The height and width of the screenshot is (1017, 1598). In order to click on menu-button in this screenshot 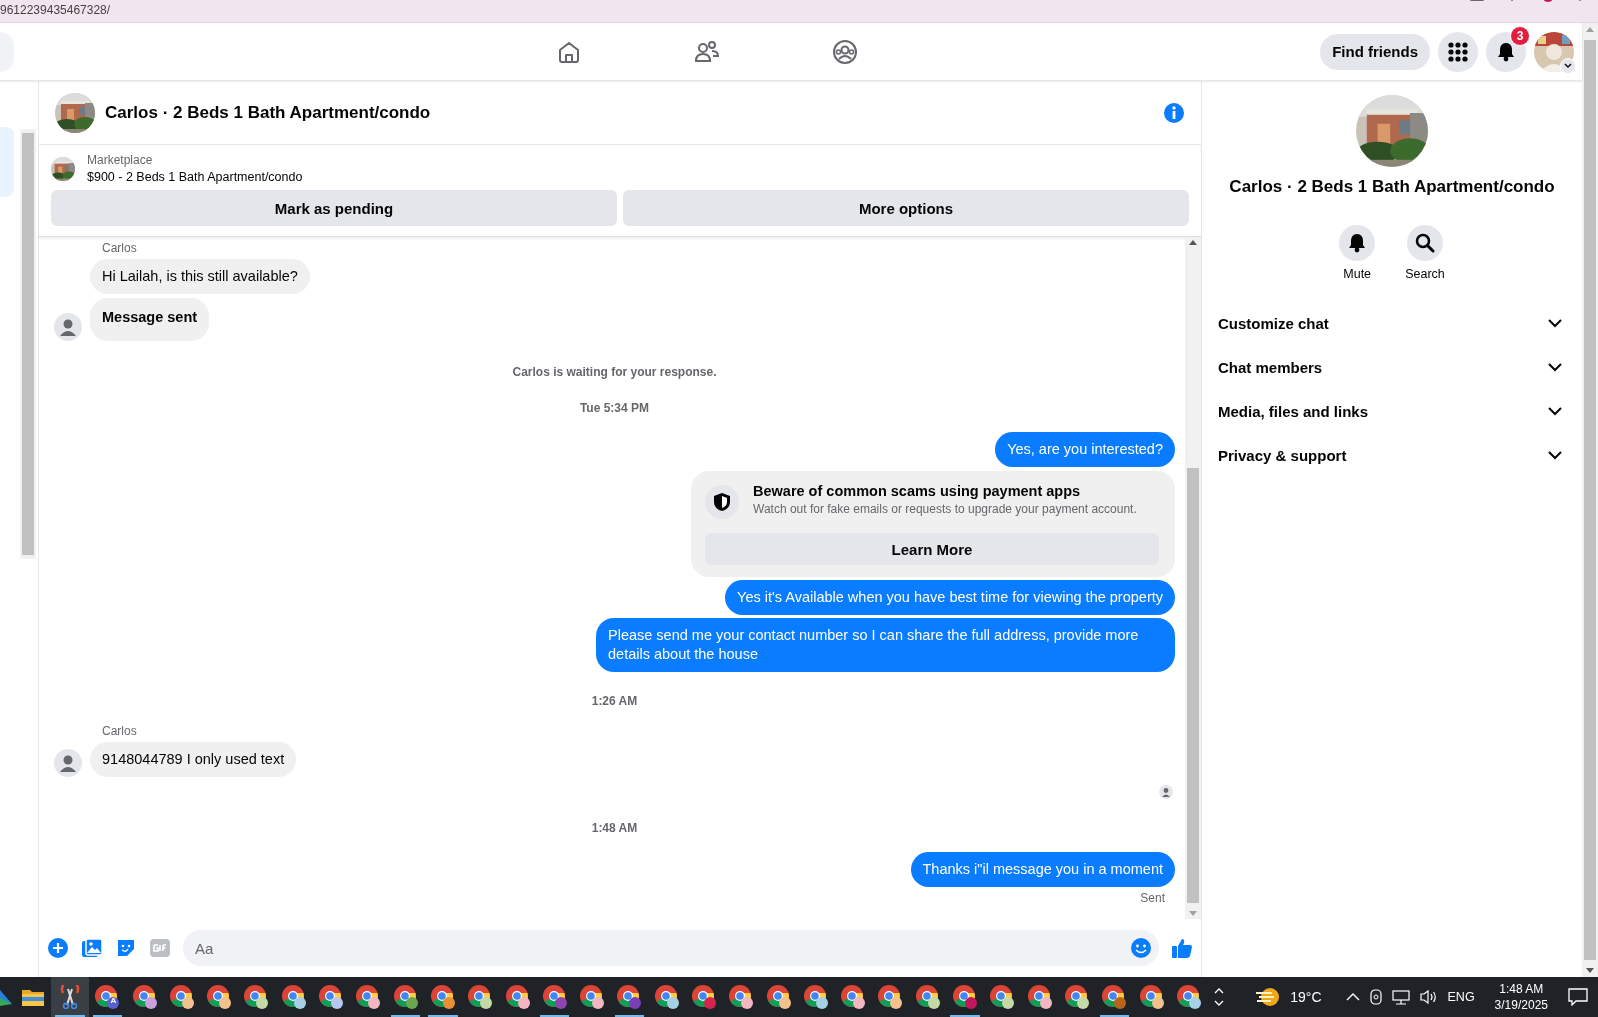, I will do `click(1458, 51)`.